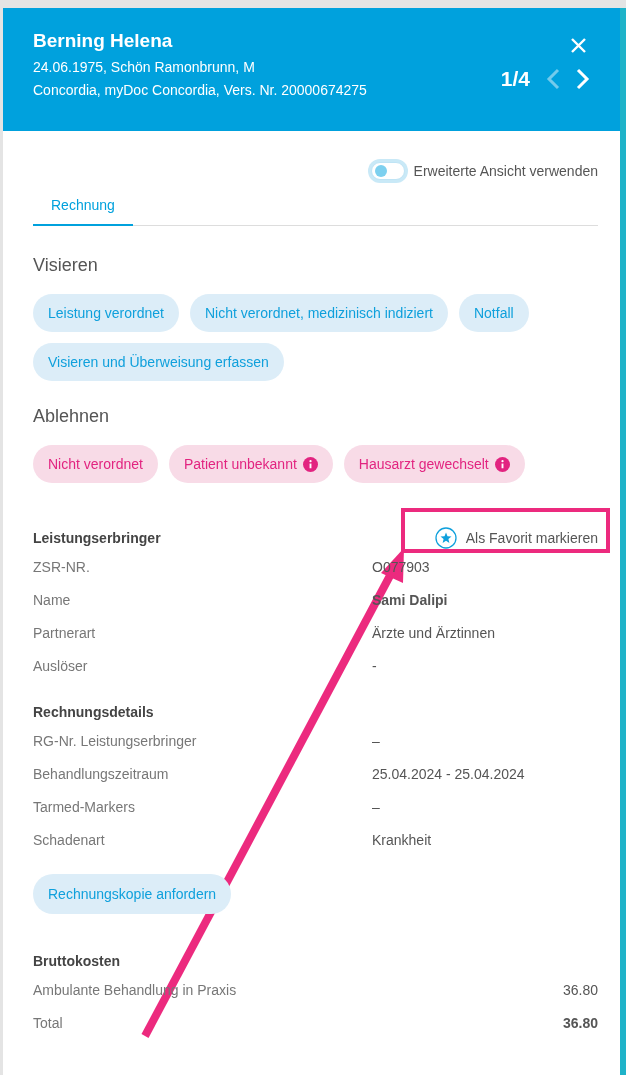 The width and height of the screenshot is (626, 1075). I want to click on field-value: -, so click(374, 665).